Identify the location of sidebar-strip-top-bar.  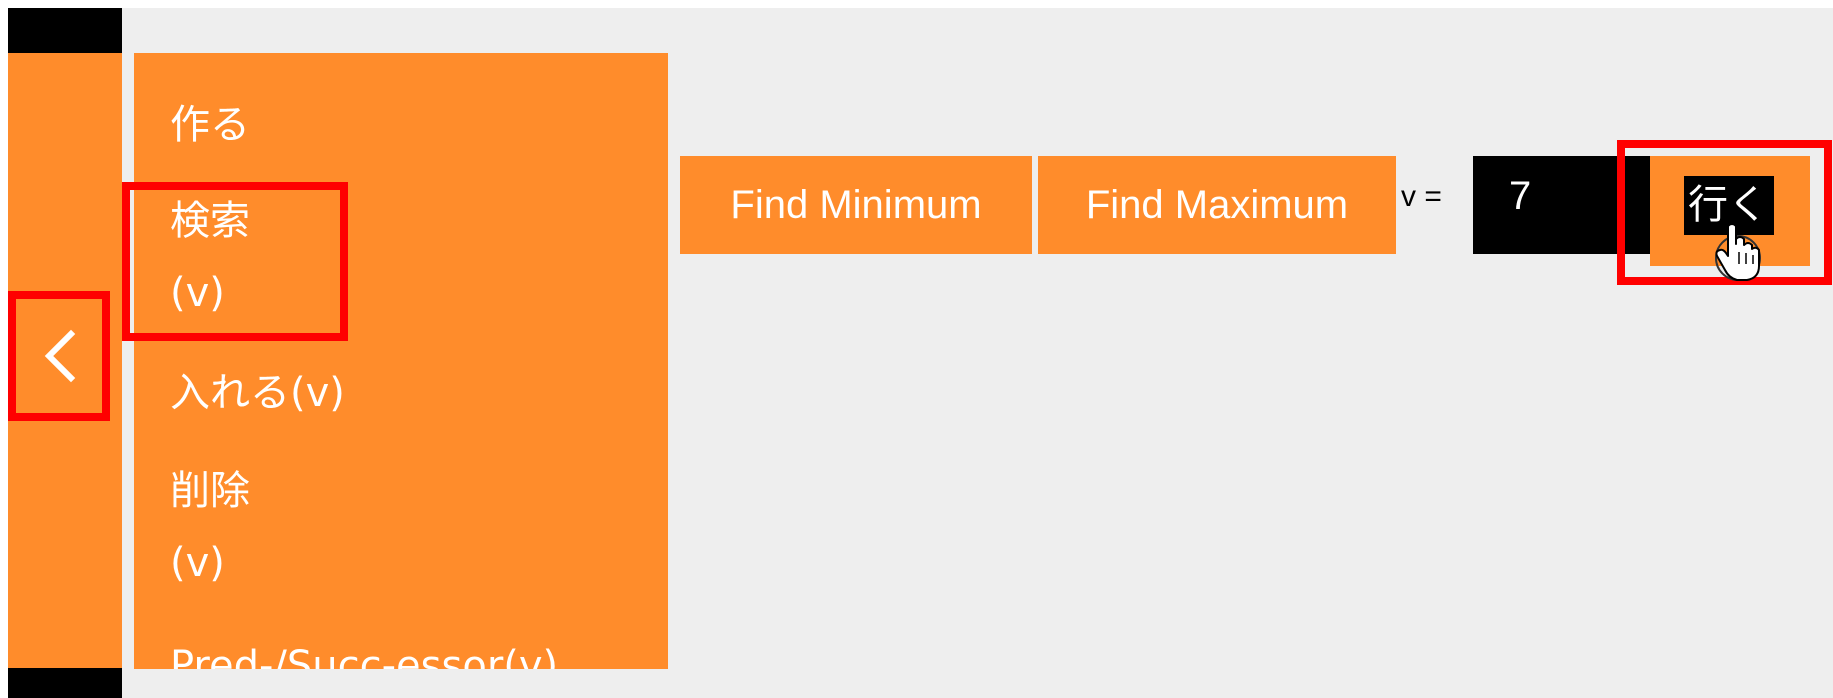
(65, 30).